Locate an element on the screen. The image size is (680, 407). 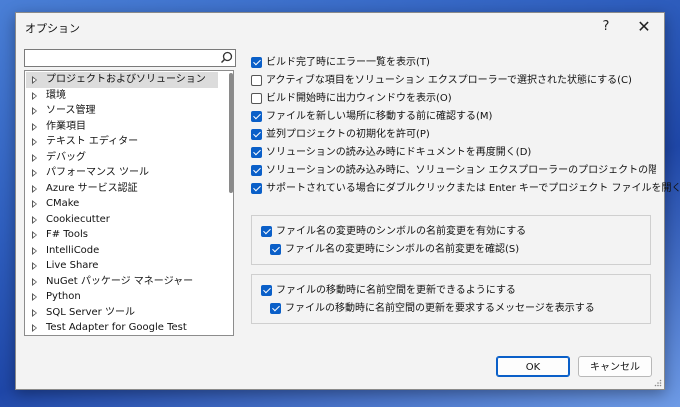
help-button: ? is located at coordinates (606, 27).